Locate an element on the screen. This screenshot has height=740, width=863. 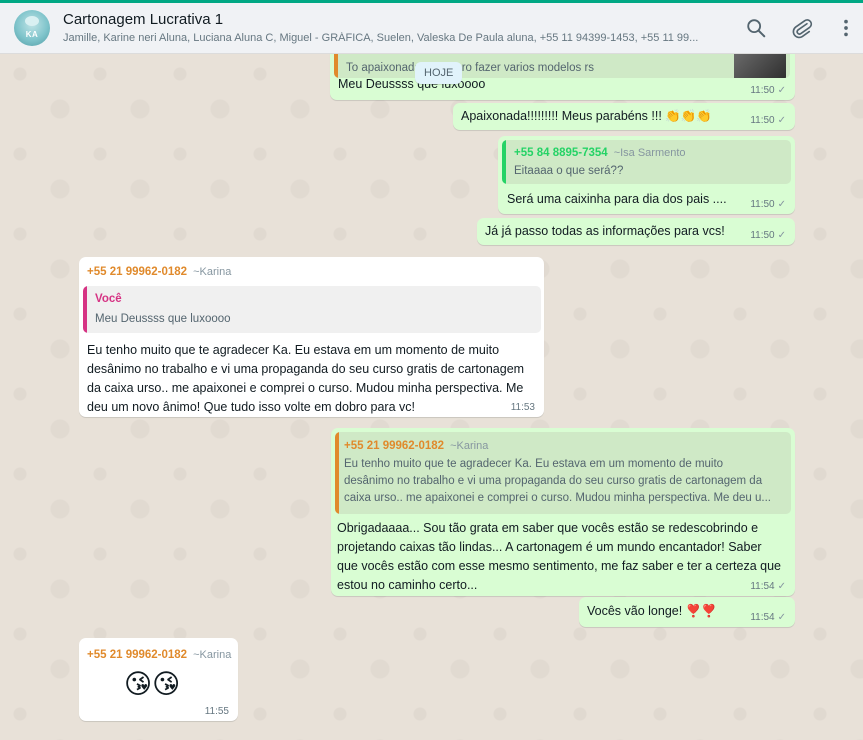
quoted-text: Eitaaaa o que será?? is located at coordinates (569, 171).